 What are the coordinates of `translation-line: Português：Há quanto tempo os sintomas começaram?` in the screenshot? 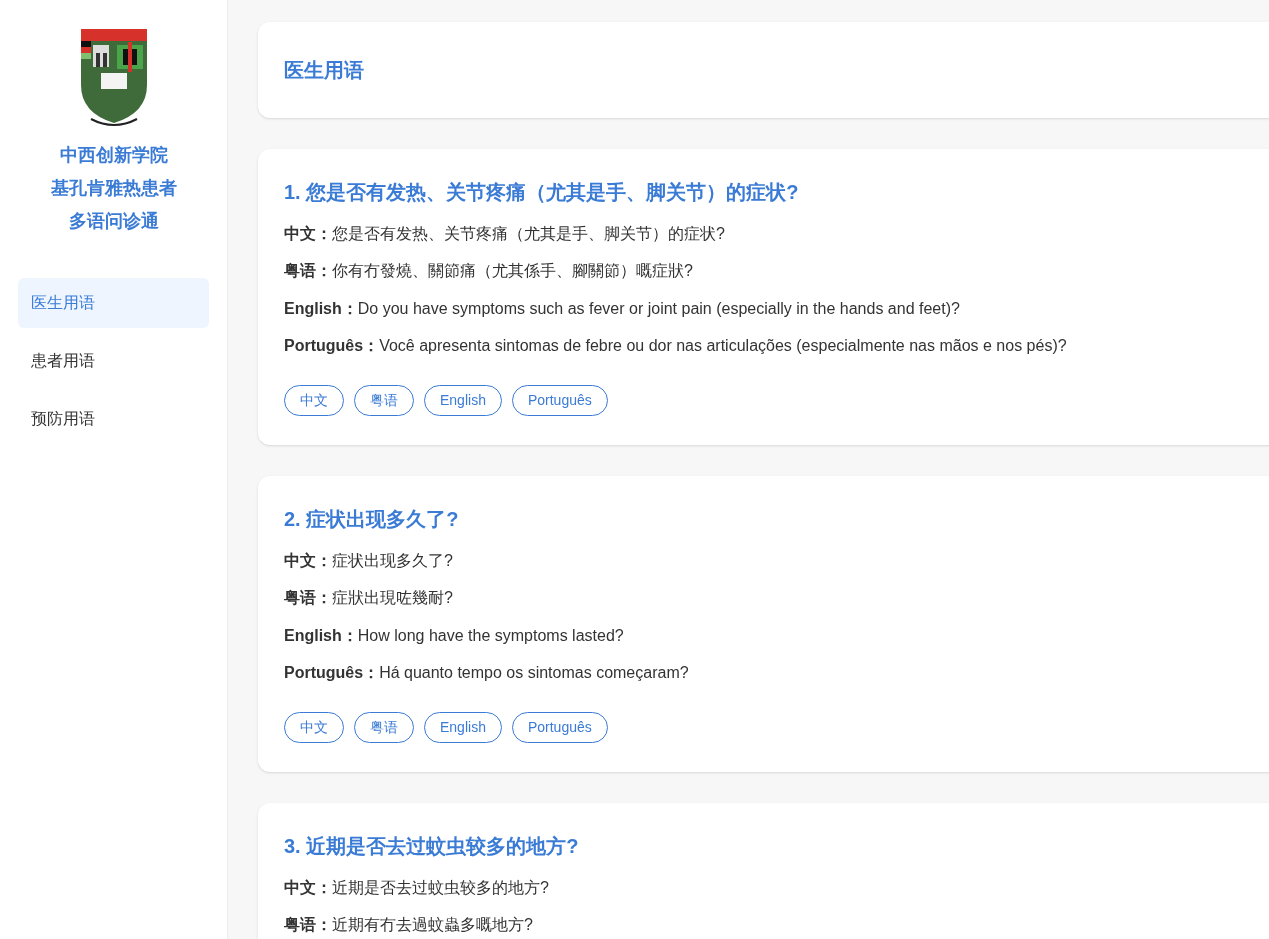 It's located at (487, 673).